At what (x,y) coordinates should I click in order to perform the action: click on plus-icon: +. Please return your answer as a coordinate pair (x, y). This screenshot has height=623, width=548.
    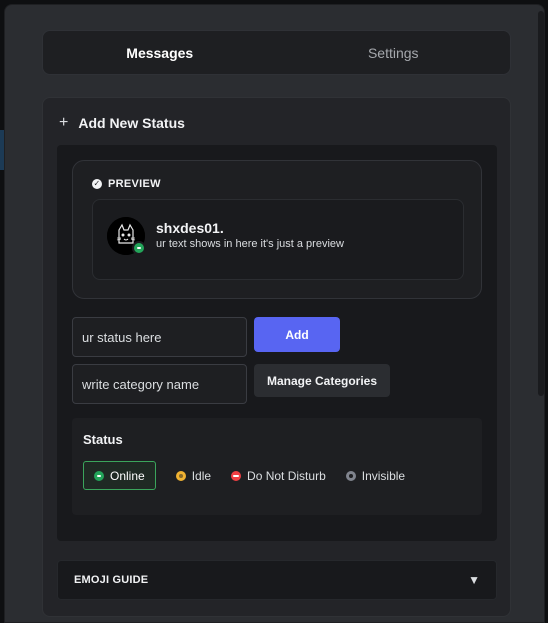
    Looking at the image, I should click on (64, 122).